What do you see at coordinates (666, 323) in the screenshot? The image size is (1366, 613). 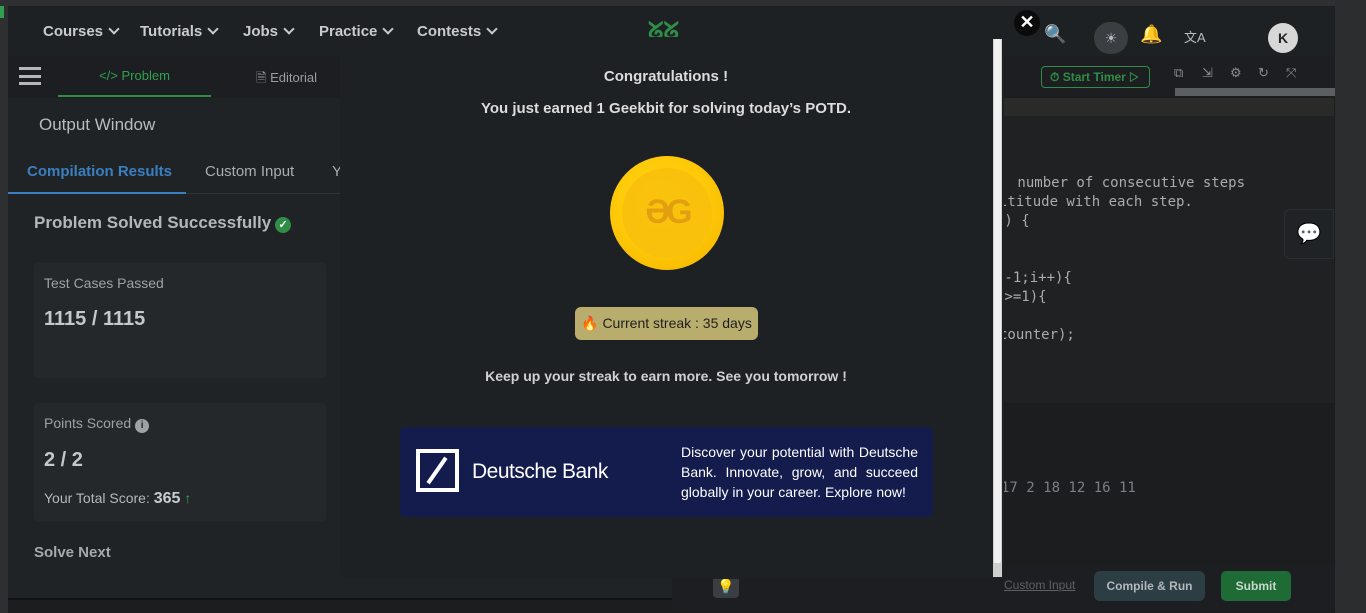 I see `streak-badge: 🔥 Current streak : 35 days` at bounding box center [666, 323].